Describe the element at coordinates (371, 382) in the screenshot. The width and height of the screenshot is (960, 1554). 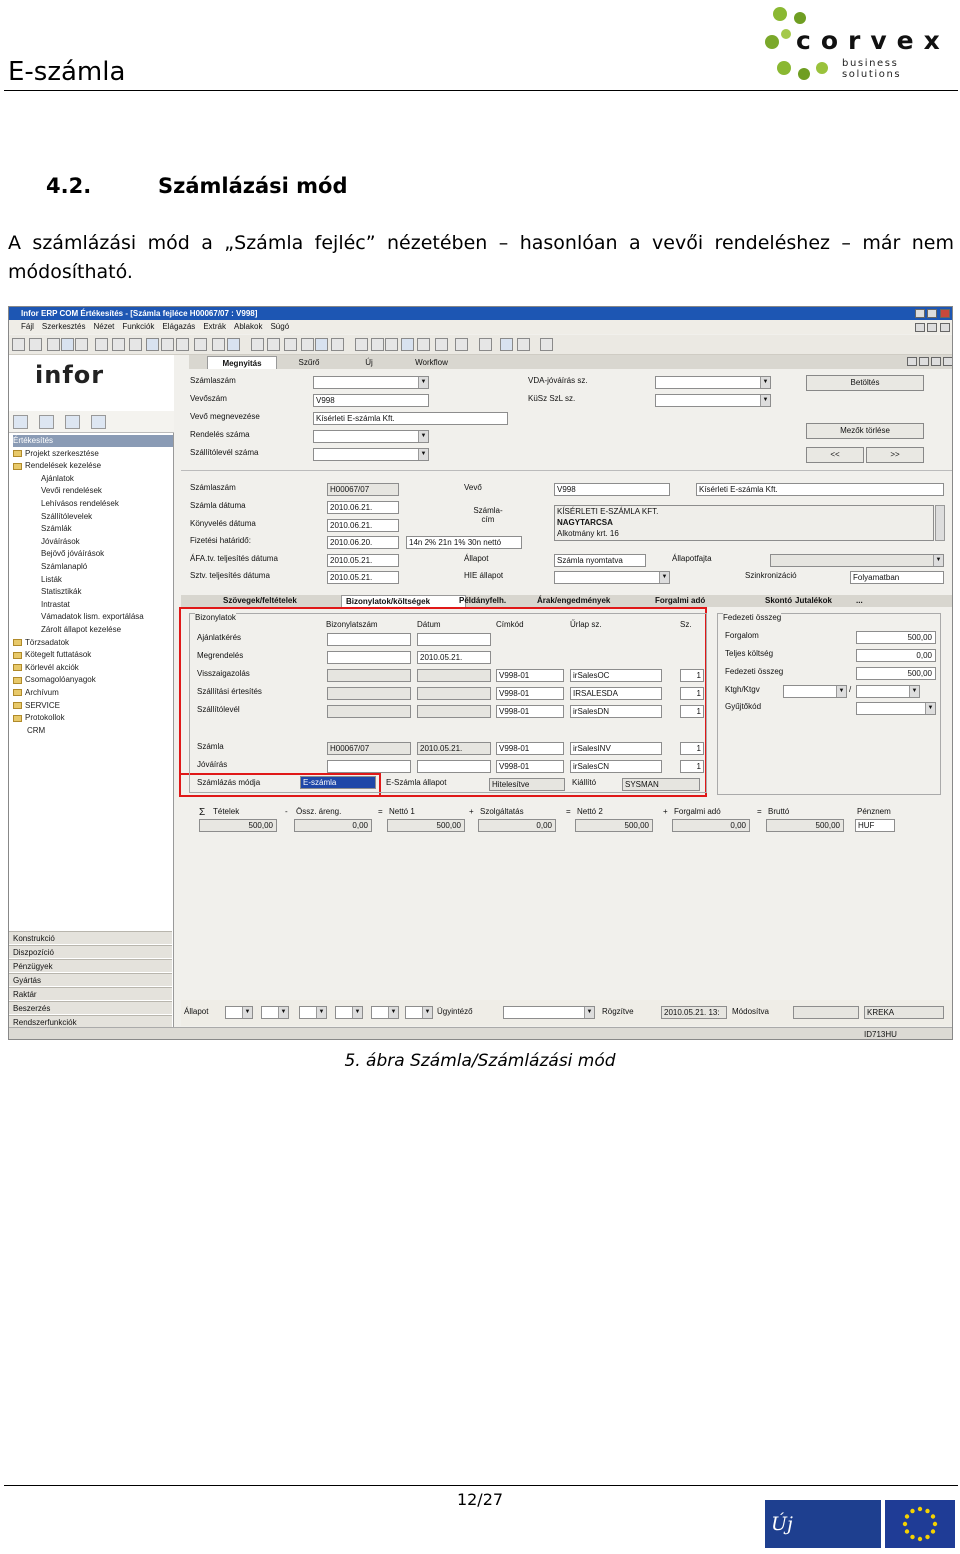
I see `invoice-number-input: ▼` at that location.